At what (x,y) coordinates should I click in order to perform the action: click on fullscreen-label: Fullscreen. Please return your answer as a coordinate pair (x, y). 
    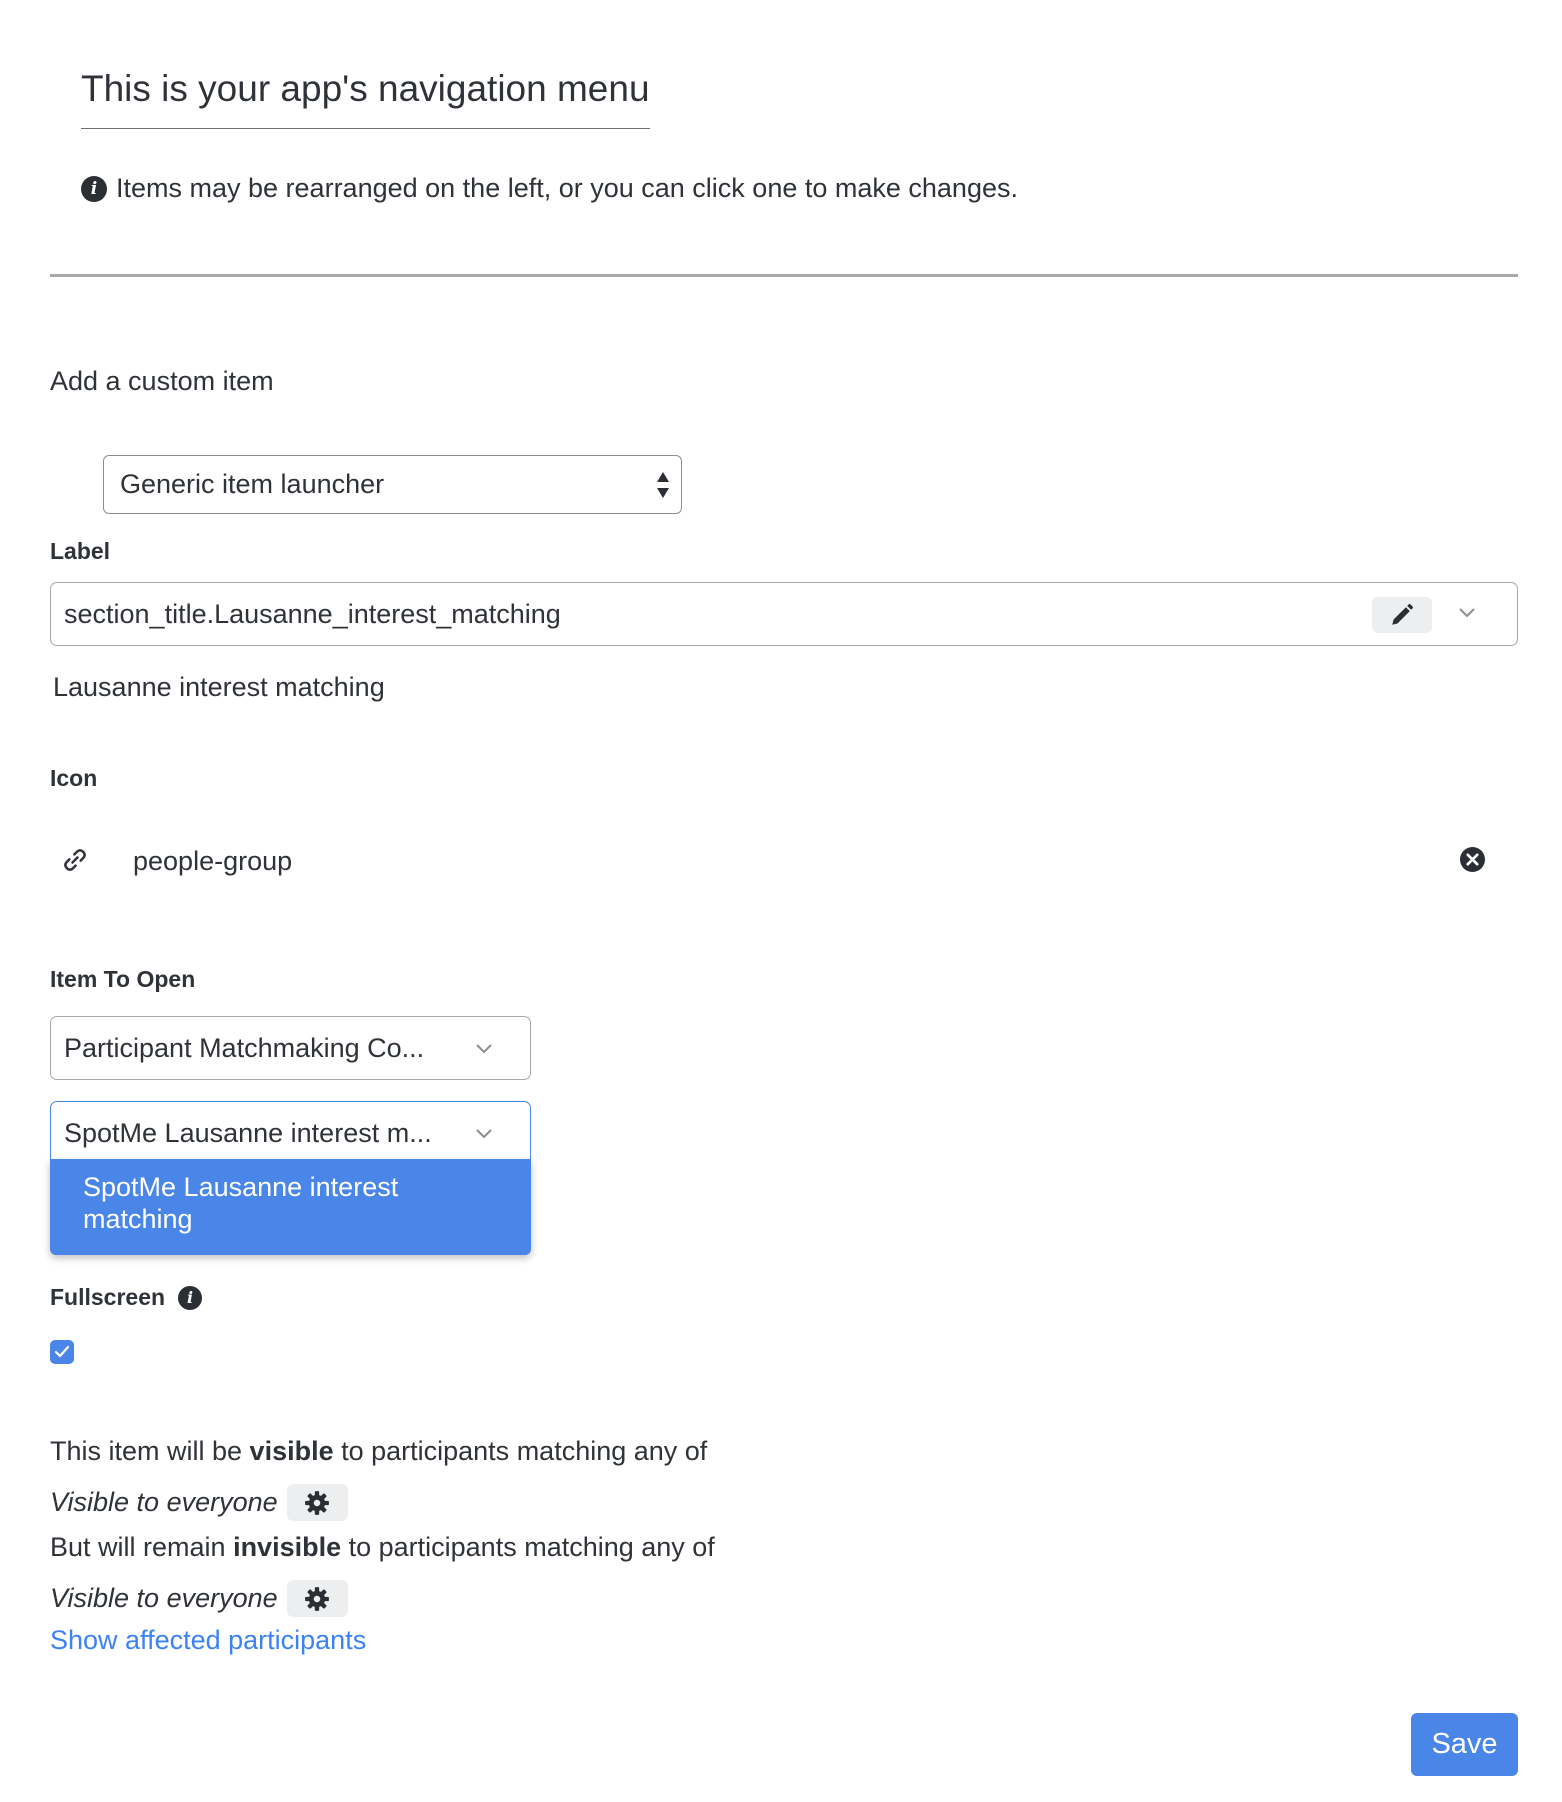
    Looking at the image, I should click on (108, 1297).